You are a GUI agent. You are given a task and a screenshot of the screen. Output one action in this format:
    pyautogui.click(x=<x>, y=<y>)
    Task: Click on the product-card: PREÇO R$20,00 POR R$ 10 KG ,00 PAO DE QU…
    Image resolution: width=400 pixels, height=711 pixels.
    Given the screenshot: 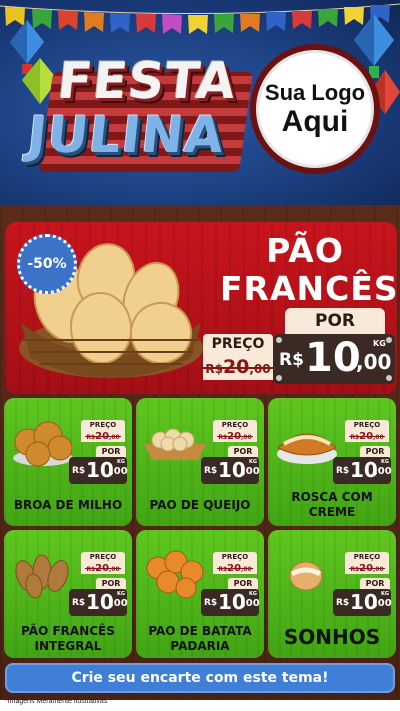 What is the action you would take?
    pyautogui.click(x=200, y=462)
    